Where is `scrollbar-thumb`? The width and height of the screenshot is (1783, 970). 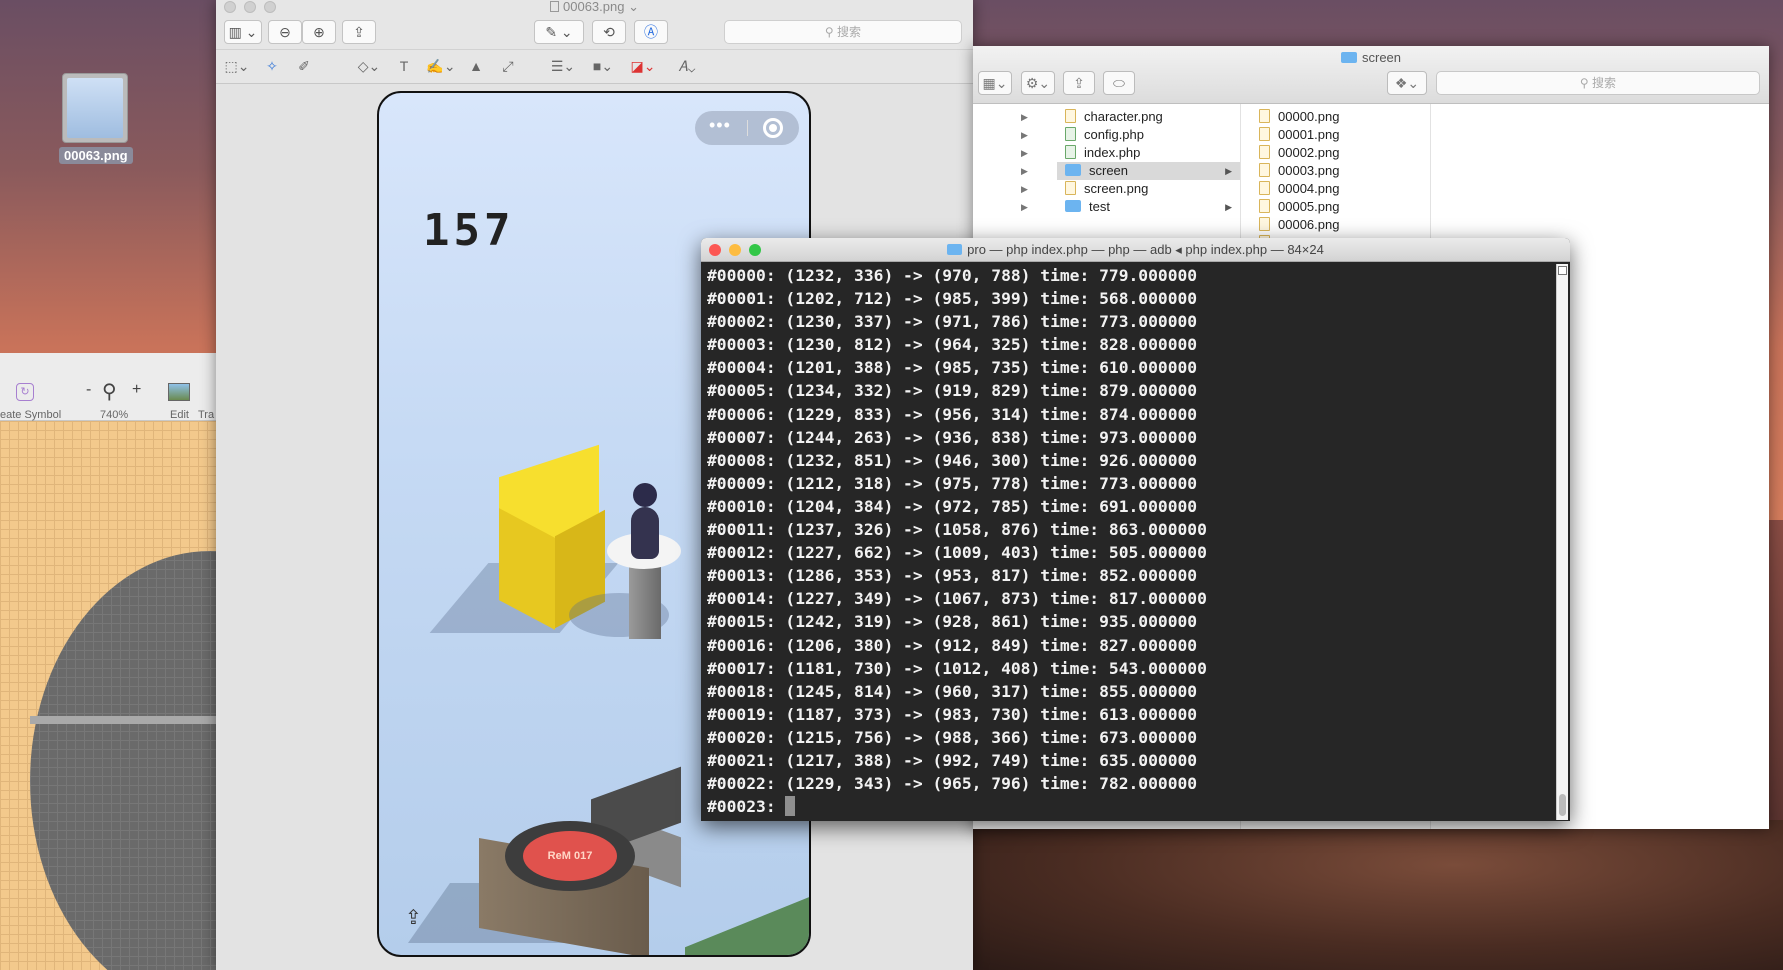
scrollbar-thumb is located at coordinates (1562, 805).